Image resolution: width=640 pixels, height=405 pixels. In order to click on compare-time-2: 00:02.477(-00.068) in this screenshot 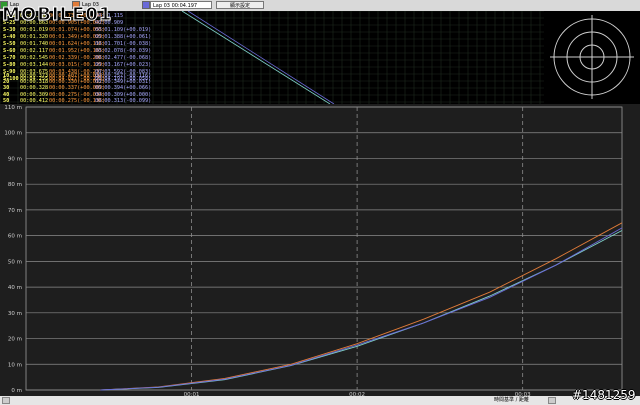, I will do `click(123, 58)`.